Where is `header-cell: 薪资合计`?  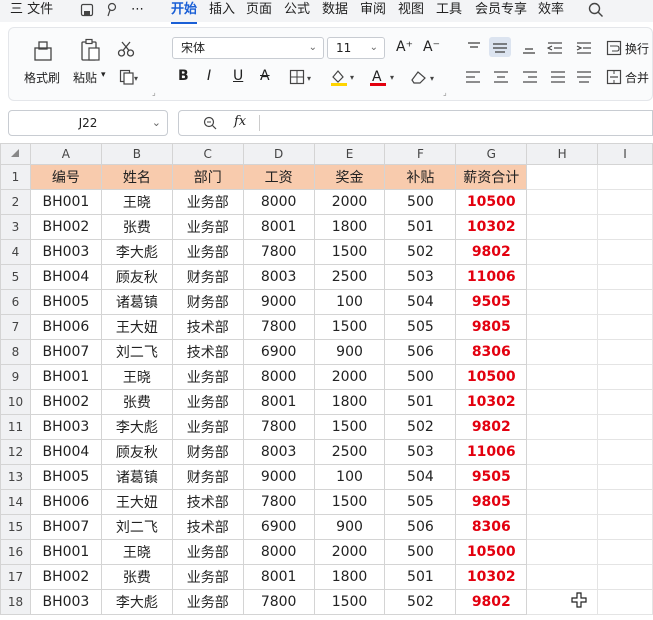 header-cell: 薪资合计 is located at coordinates (491, 177).